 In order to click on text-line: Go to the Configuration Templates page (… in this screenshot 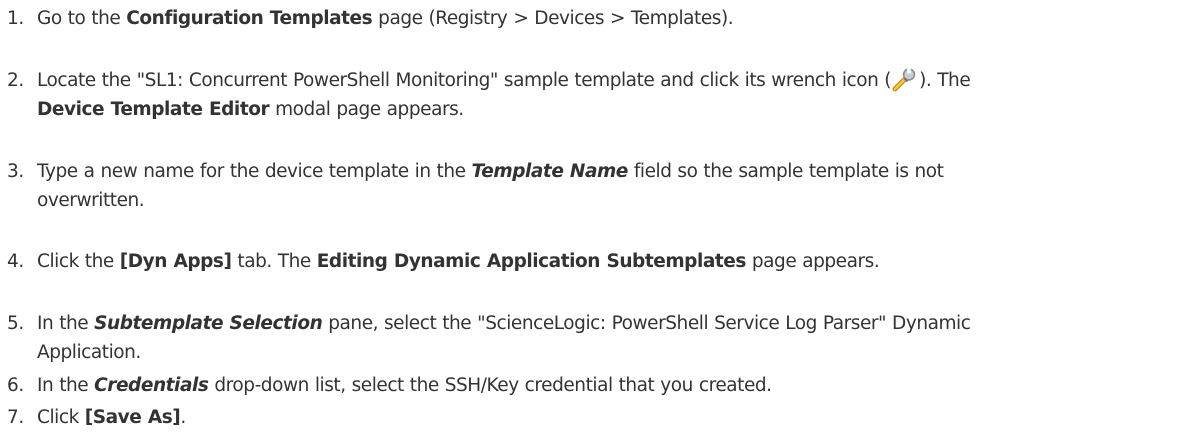, I will do `click(613, 18)`.